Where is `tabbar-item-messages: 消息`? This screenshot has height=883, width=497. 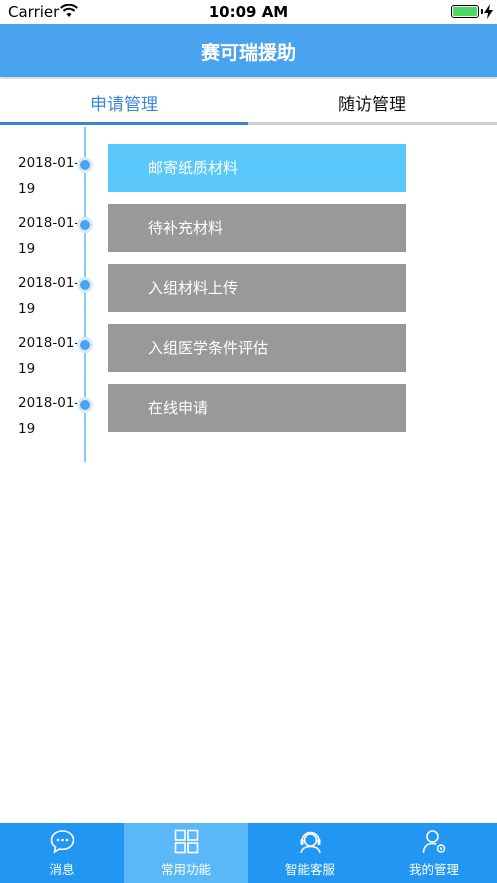 tabbar-item-messages: 消息 is located at coordinates (62, 853).